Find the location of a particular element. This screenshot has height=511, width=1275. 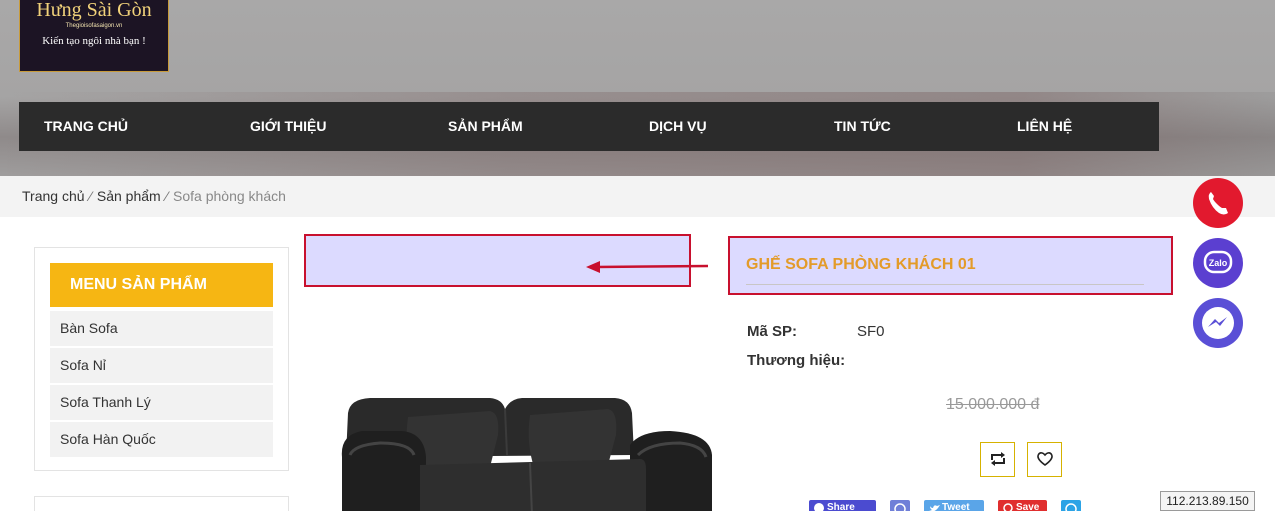

facebook-icon is located at coordinates (819, 507).